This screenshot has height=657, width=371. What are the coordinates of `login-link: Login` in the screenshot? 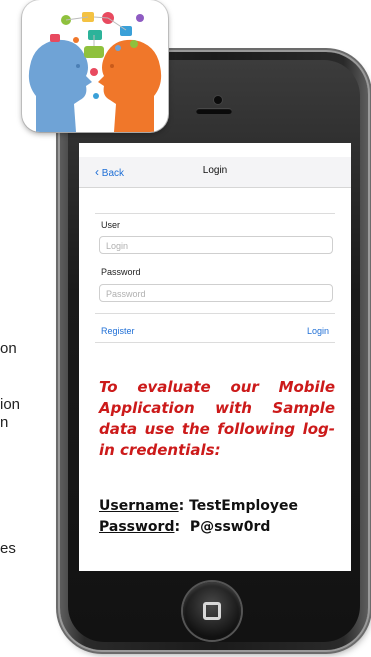 It's located at (318, 331).